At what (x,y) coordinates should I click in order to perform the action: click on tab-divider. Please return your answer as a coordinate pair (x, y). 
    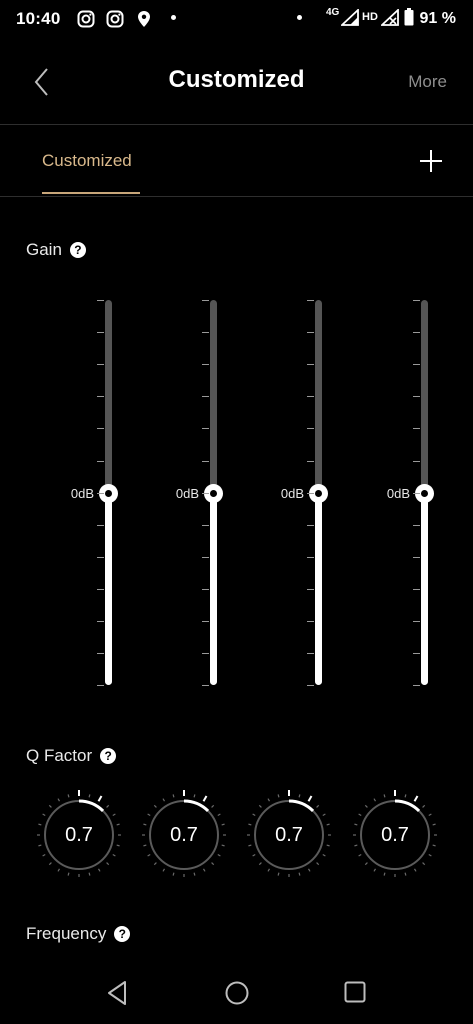
    Looking at the image, I should click on (236, 196).